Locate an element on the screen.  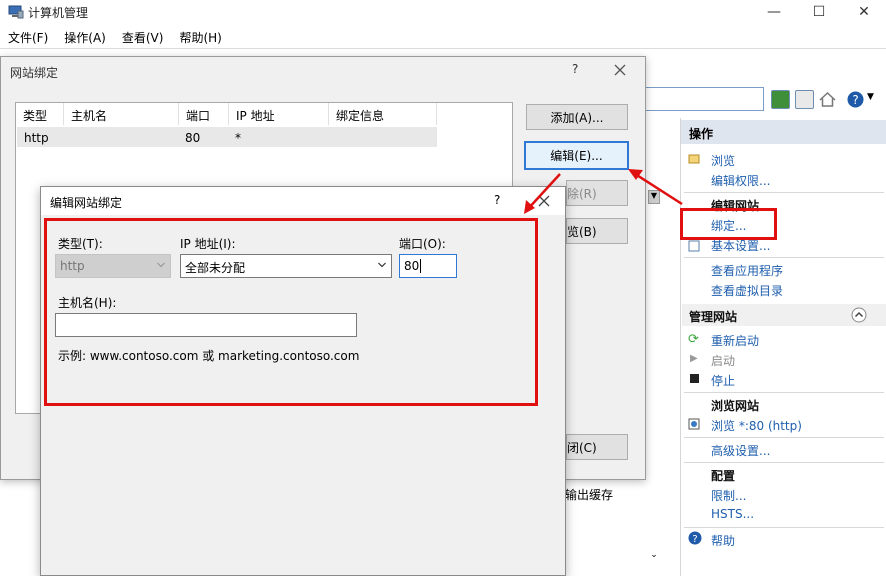
action-browse-80: 浏览 *:80 (http) is located at coordinates (756, 425).